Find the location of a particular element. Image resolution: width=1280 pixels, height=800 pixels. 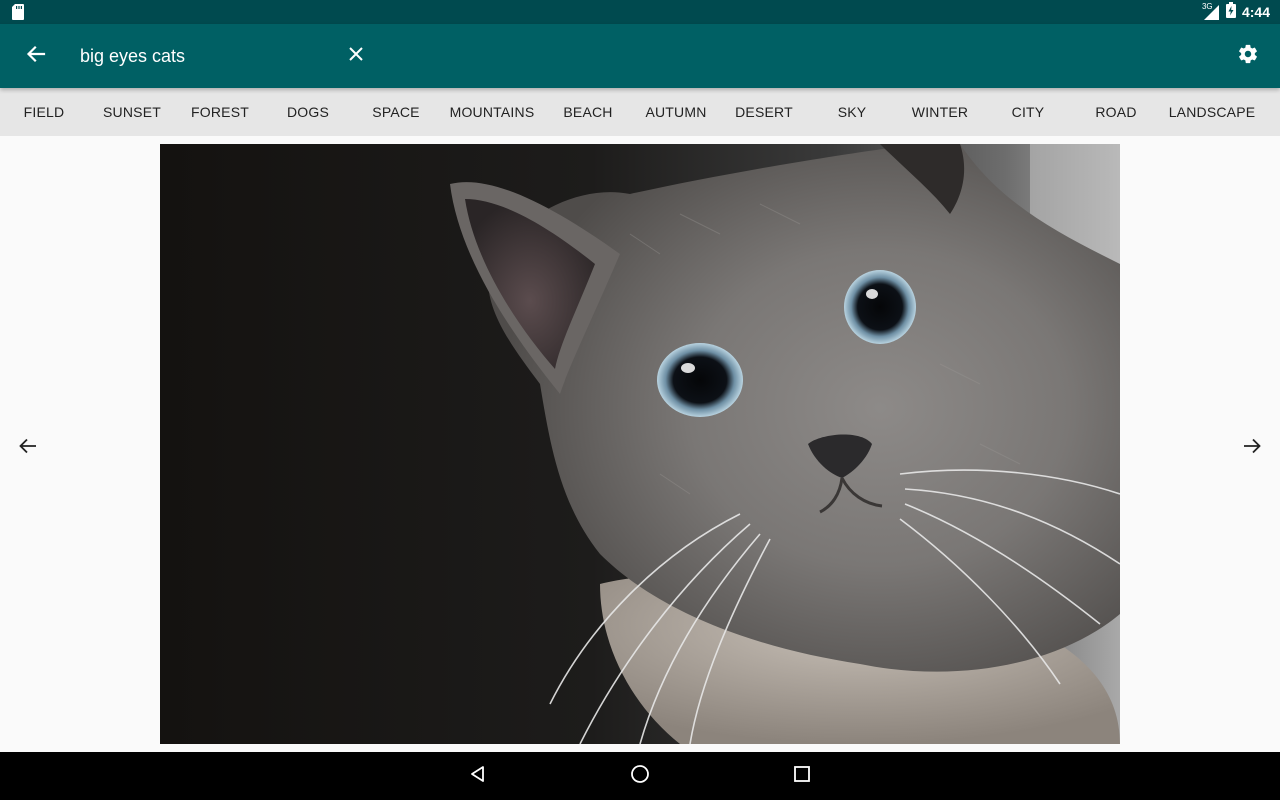

previous-image-button is located at coordinates (28, 448).